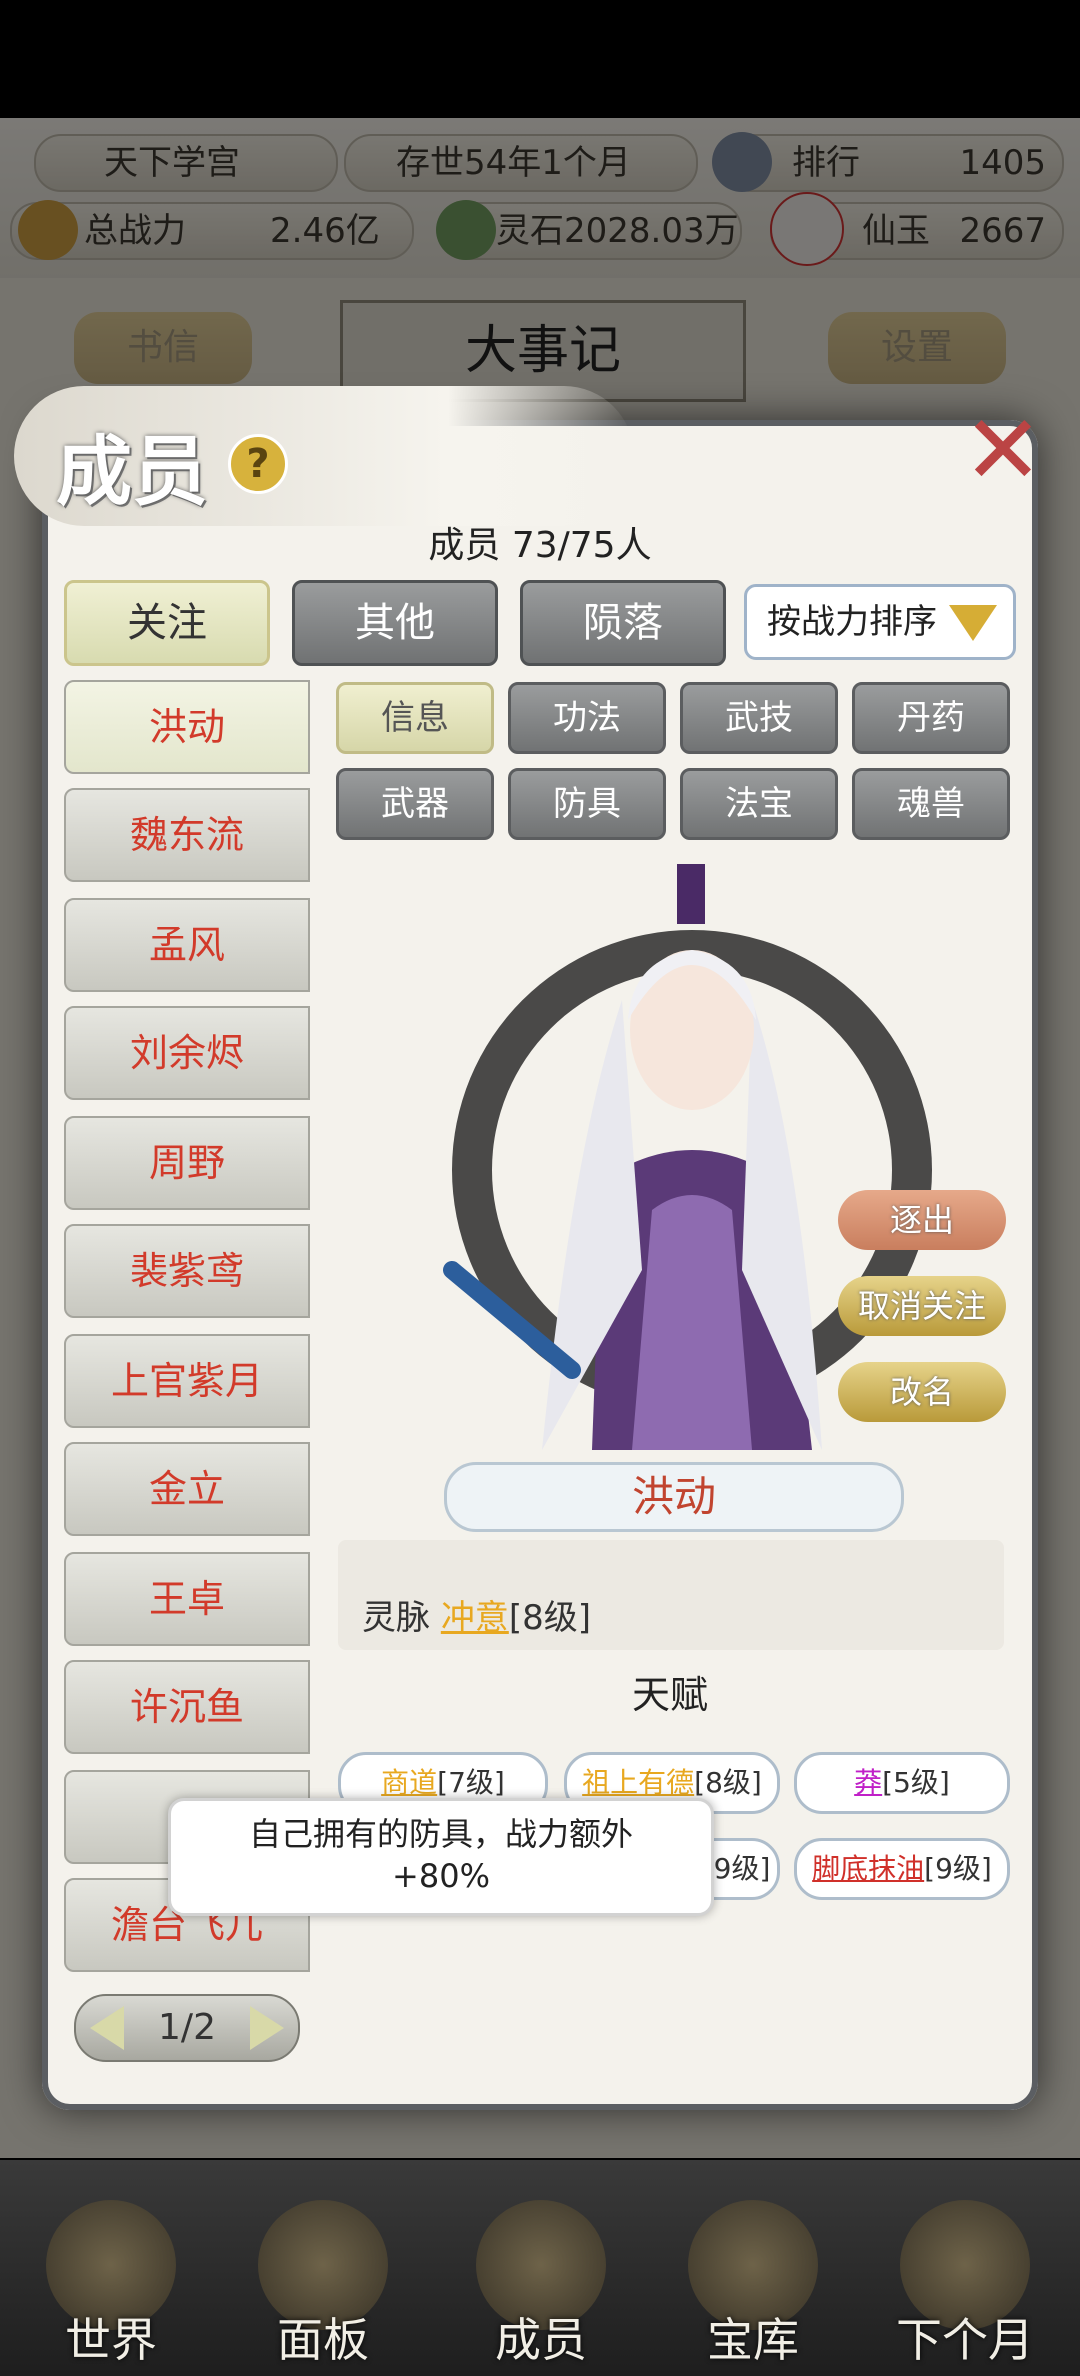 The image size is (1080, 2376). What do you see at coordinates (958, 1868) in the screenshot?
I see `talent-level: [9级]` at bounding box center [958, 1868].